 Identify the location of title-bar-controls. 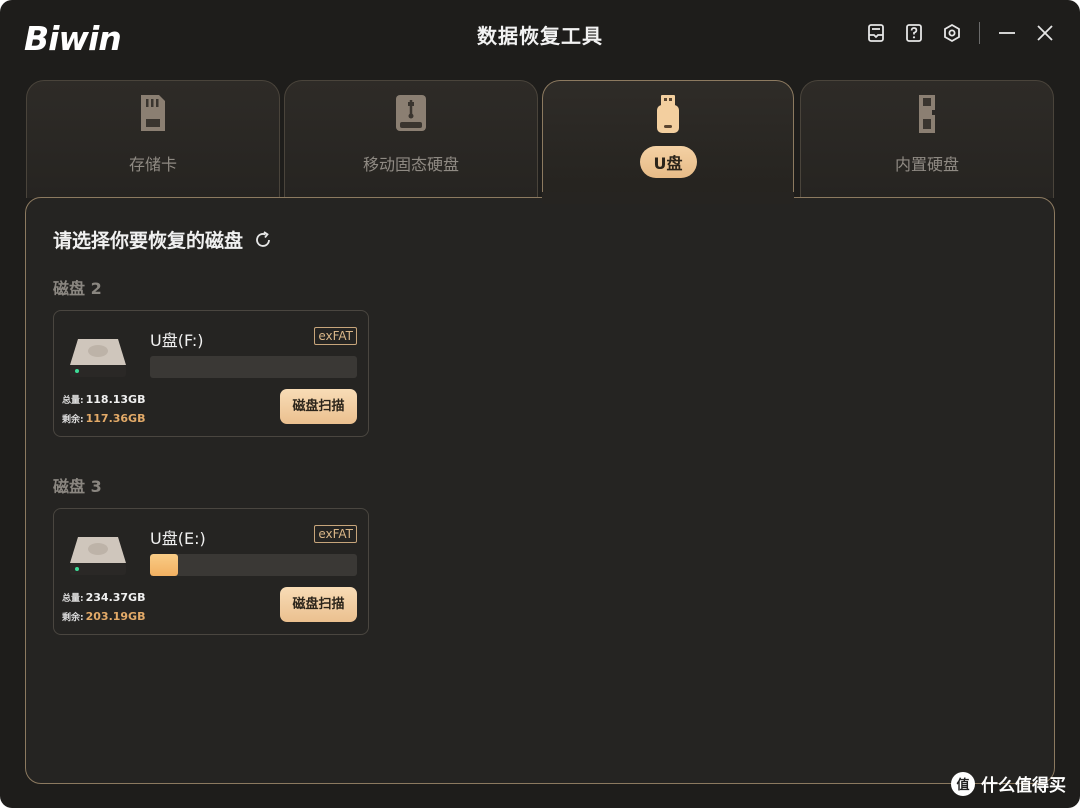
(954, 33).